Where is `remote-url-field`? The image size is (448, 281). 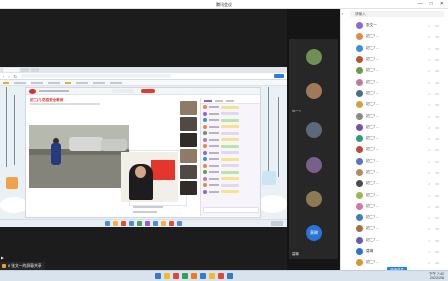 remote-url-field is located at coordinates (96, 76).